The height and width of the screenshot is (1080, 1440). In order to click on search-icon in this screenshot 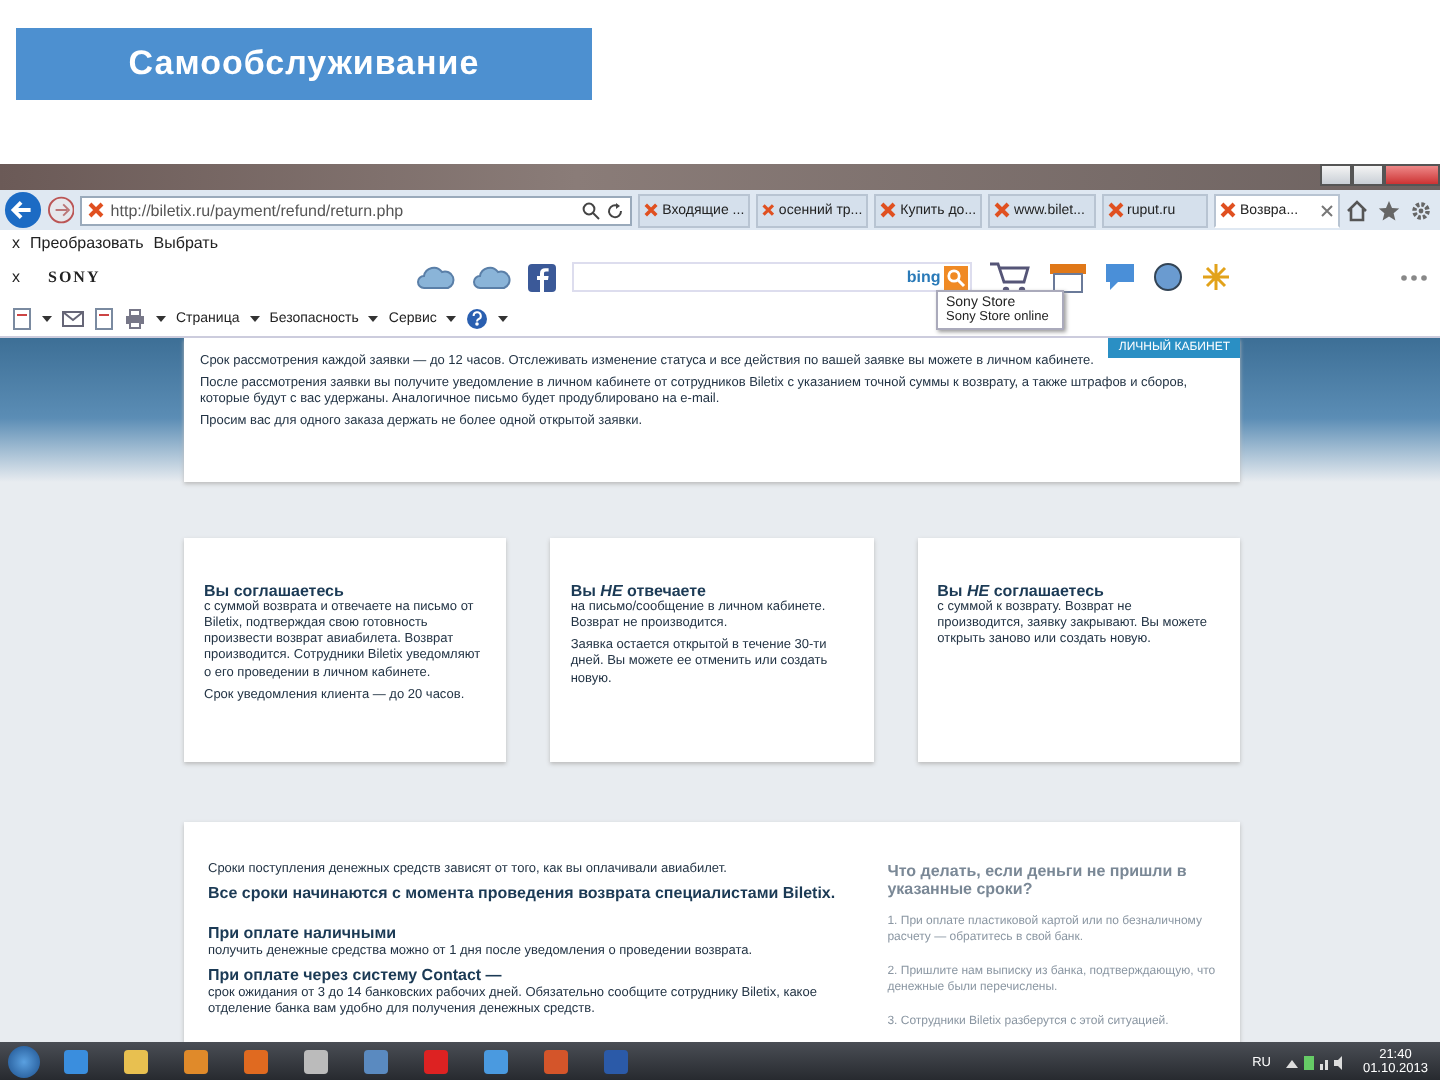, I will do `click(591, 210)`.